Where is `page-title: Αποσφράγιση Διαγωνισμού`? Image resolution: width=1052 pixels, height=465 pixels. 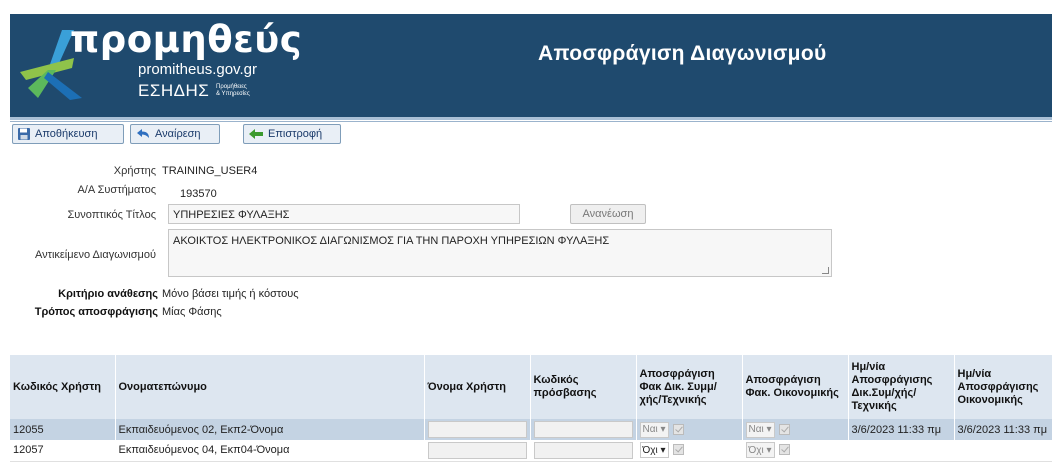
page-title: Αποσφράγιση Διαγωνισμού is located at coordinates (682, 53).